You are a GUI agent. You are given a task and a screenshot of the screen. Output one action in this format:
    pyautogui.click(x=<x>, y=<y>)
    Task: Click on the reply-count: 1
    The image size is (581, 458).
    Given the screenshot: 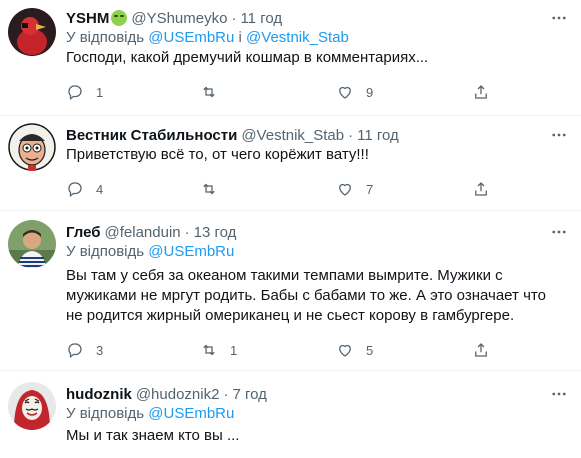 What is the action you would take?
    pyautogui.click(x=100, y=92)
    